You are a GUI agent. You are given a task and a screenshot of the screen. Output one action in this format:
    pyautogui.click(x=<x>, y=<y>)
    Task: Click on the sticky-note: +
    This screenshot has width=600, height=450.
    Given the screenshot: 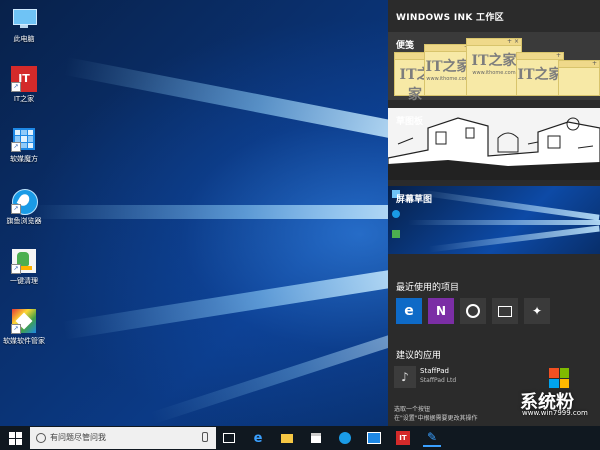 What is the action you would take?
    pyautogui.click(x=579, y=78)
    